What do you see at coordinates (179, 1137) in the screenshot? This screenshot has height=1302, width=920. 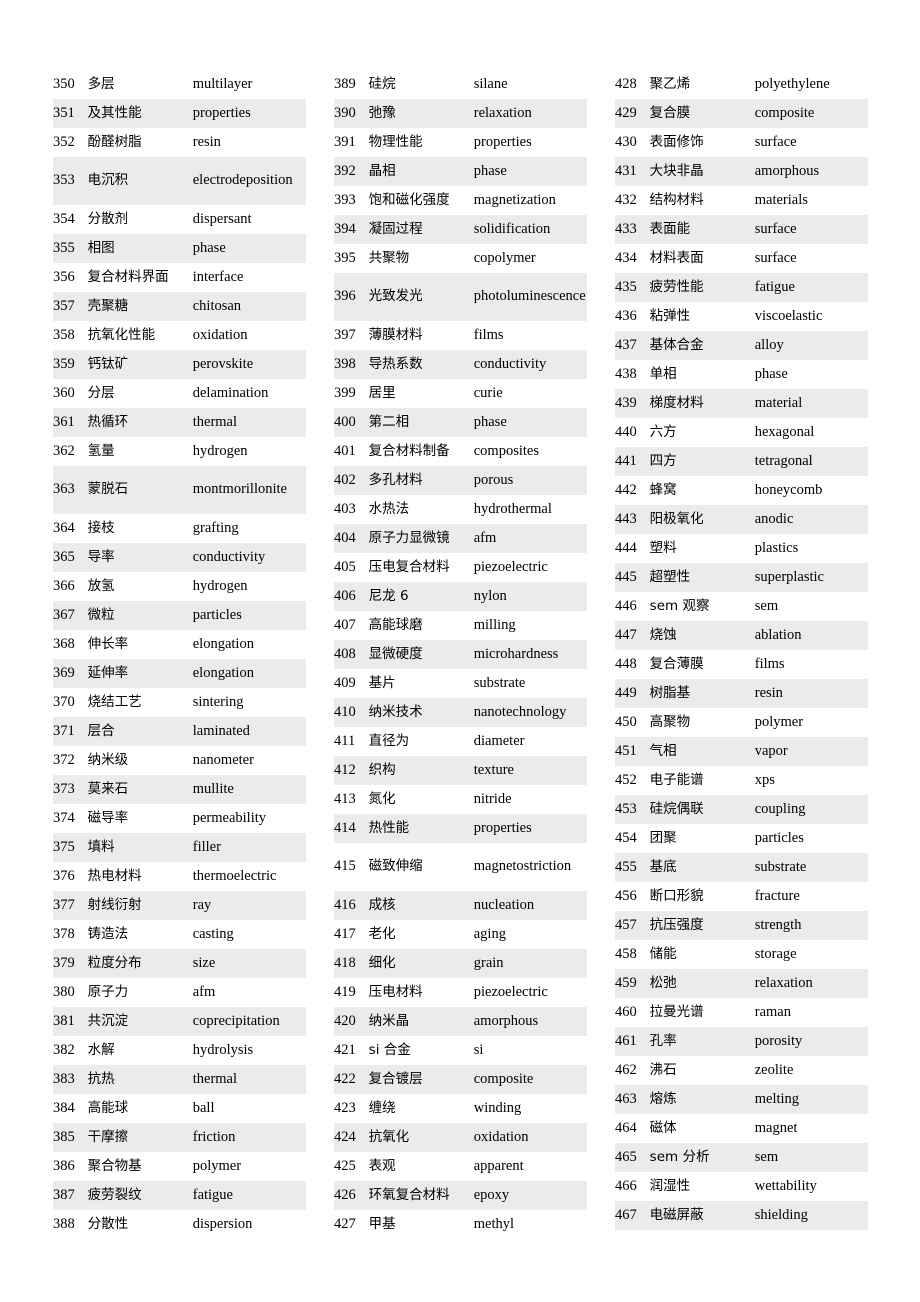 I see `glossary-row: 385 干摩擦 friction` at bounding box center [179, 1137].